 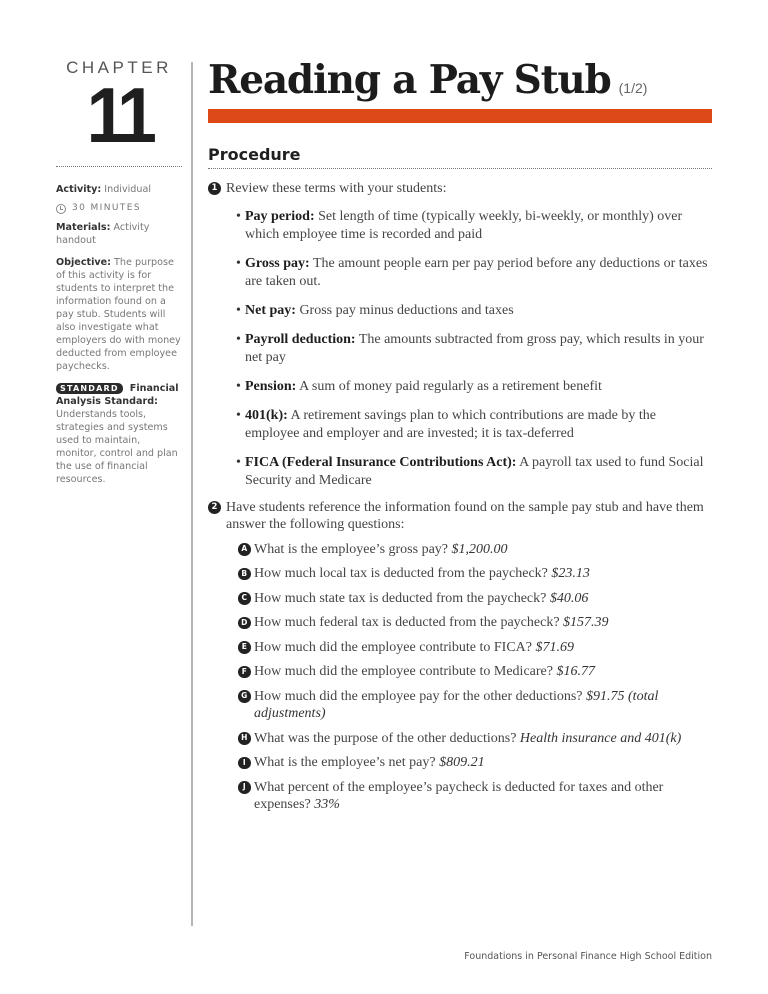 I want to click on materials-info: Materials: Activity handout, so click(x=119, y=234).